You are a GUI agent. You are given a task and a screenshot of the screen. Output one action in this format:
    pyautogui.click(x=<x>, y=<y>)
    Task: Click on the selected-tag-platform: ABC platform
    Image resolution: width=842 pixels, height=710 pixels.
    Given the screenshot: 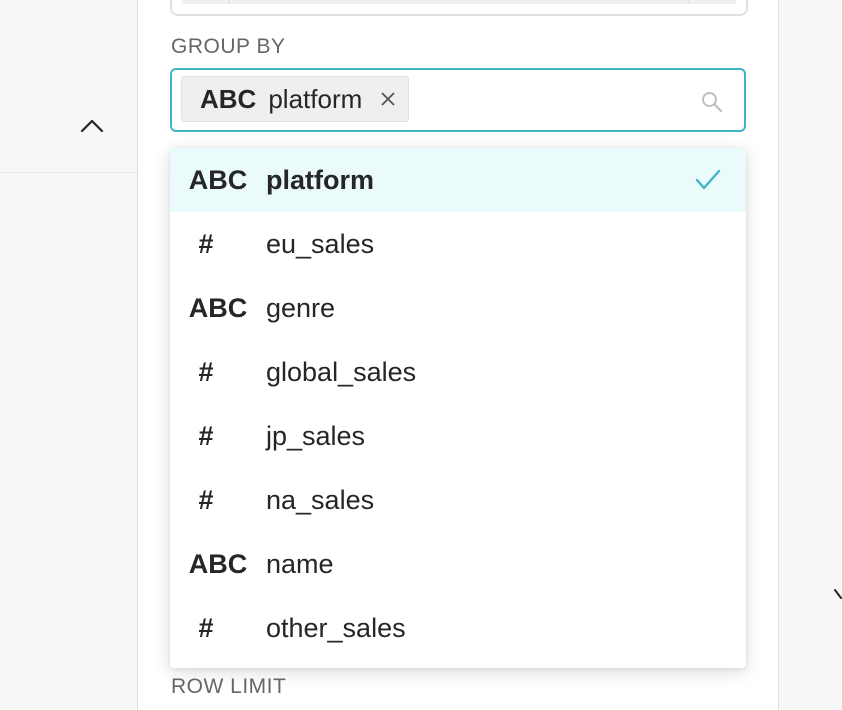 What is the action you would take?
    pyautogui.click(x=295, y=99)
    